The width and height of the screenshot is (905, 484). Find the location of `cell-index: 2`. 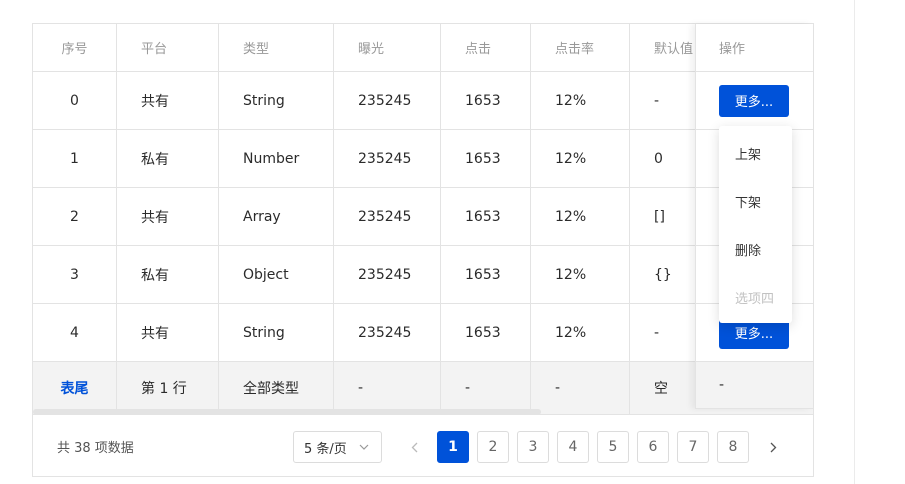

cell-index: 2 is located at coordinates (75, 216).